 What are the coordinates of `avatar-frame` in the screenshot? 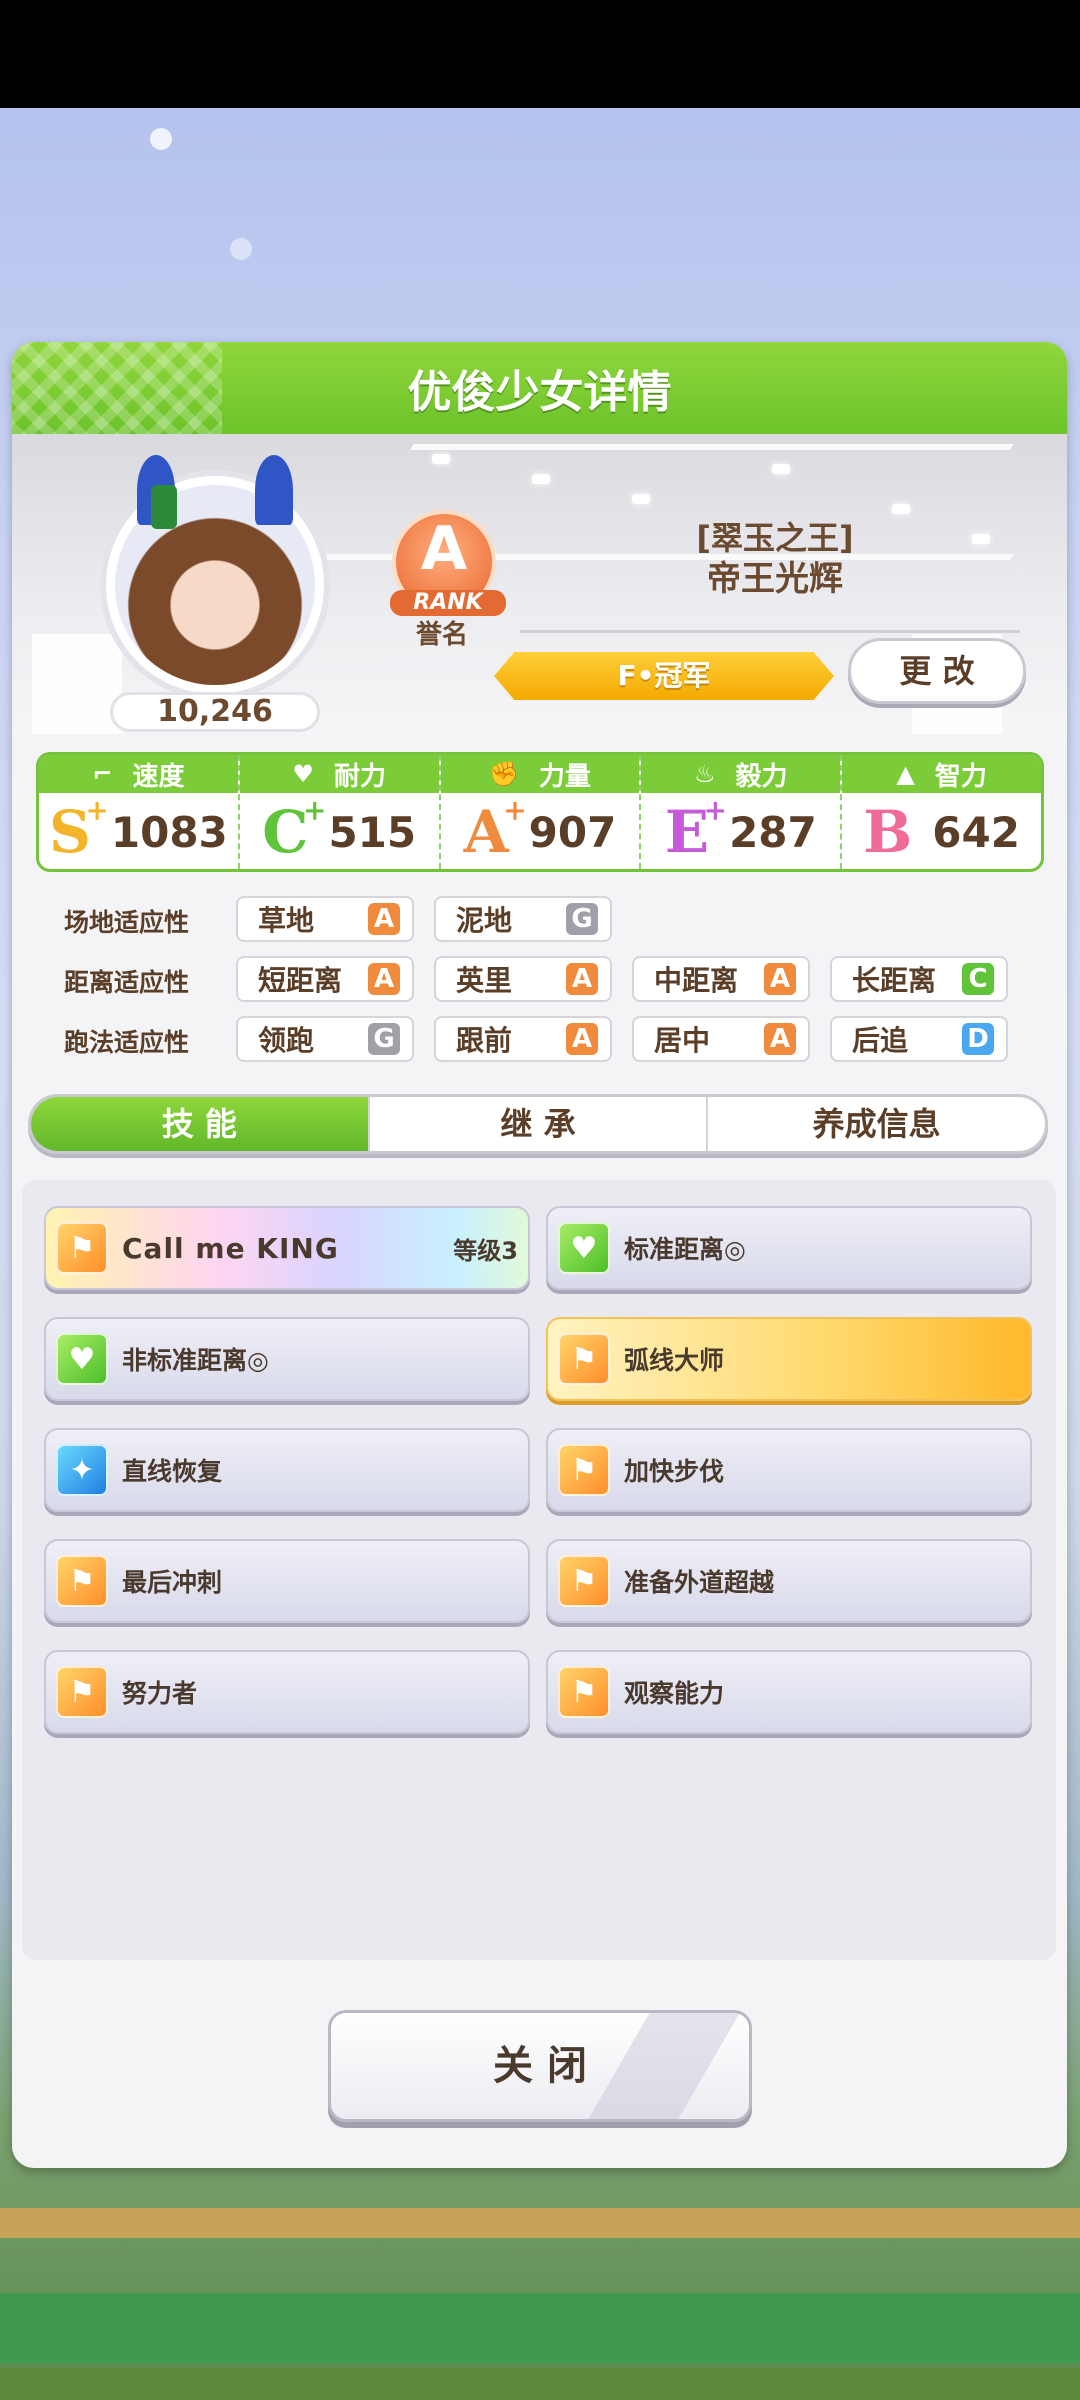 It's located at (215, 577).